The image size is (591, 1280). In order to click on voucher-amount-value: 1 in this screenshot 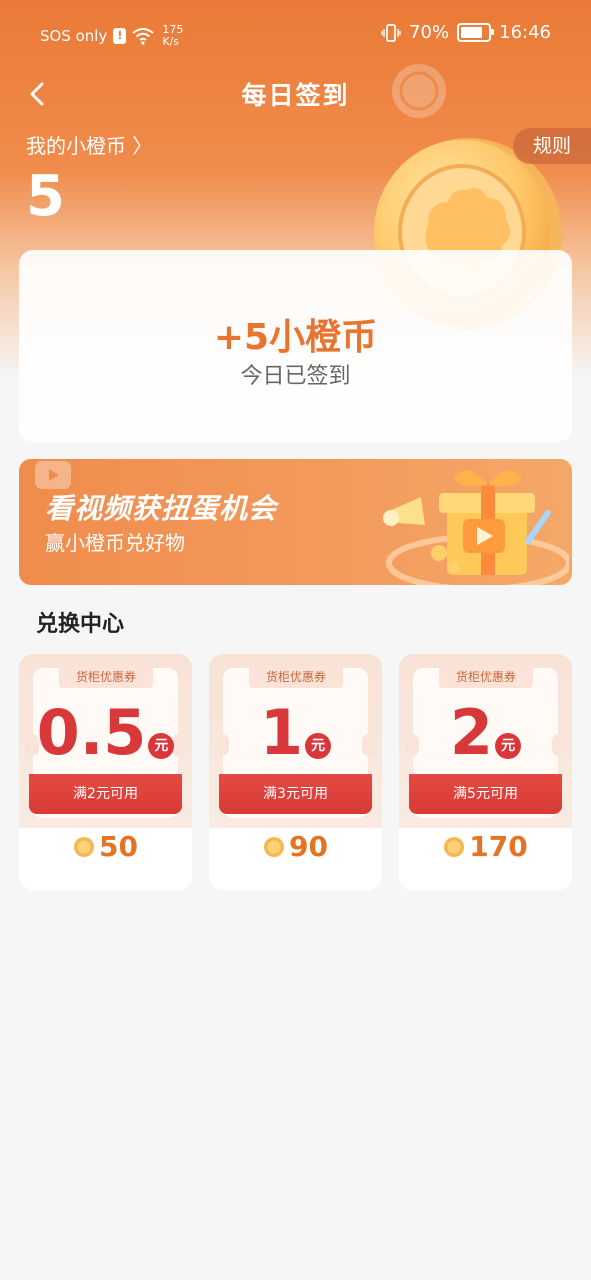, I will do `click(281, 732)`.